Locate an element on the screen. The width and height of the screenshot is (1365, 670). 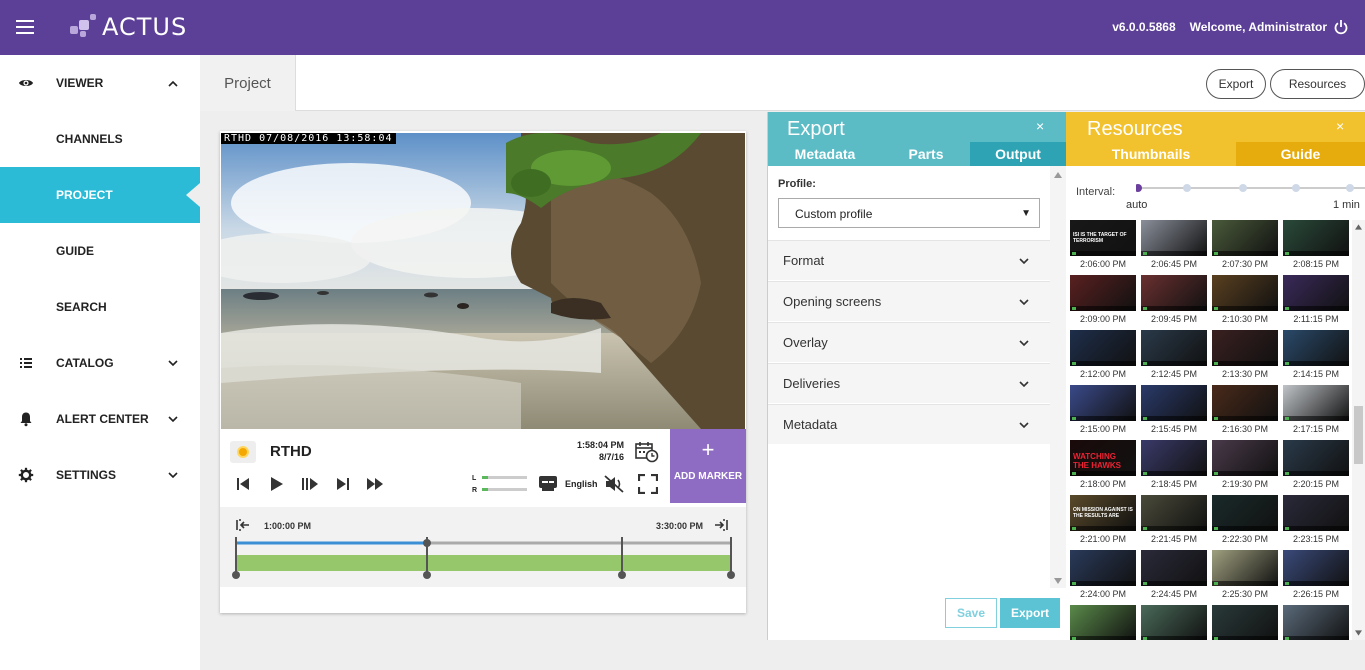
audio-left-bar is located at coordinates (504, 477).